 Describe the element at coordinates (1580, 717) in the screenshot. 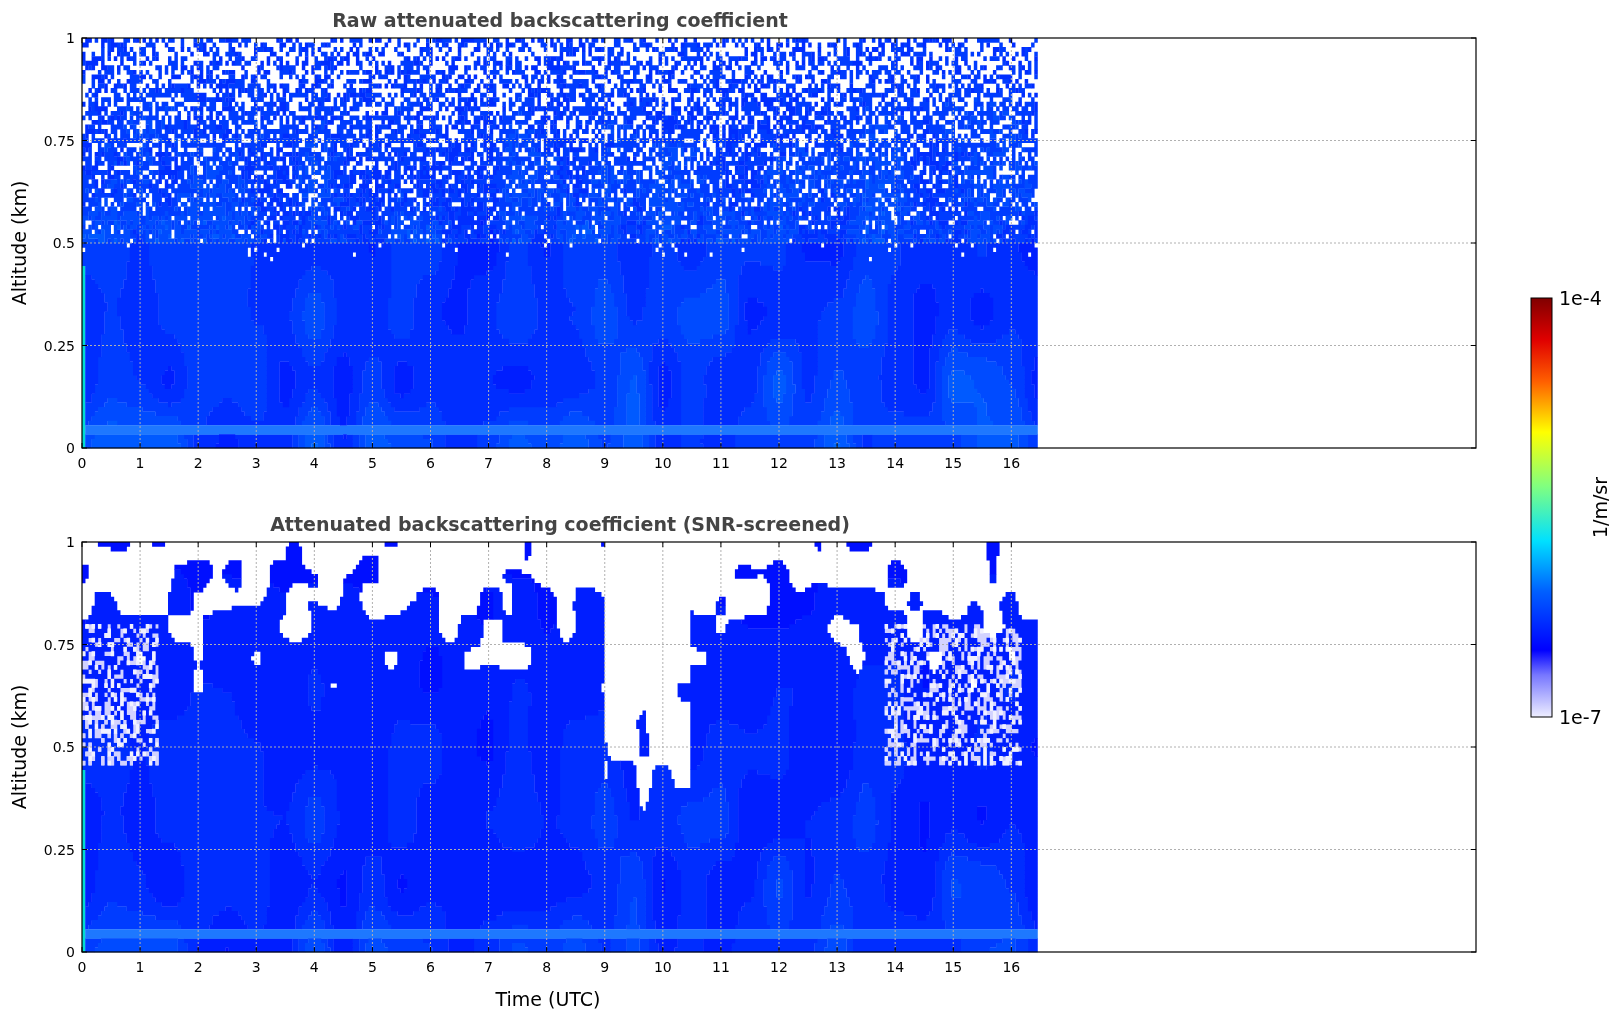

I see `colorbar-label: 1e-7` at that location.